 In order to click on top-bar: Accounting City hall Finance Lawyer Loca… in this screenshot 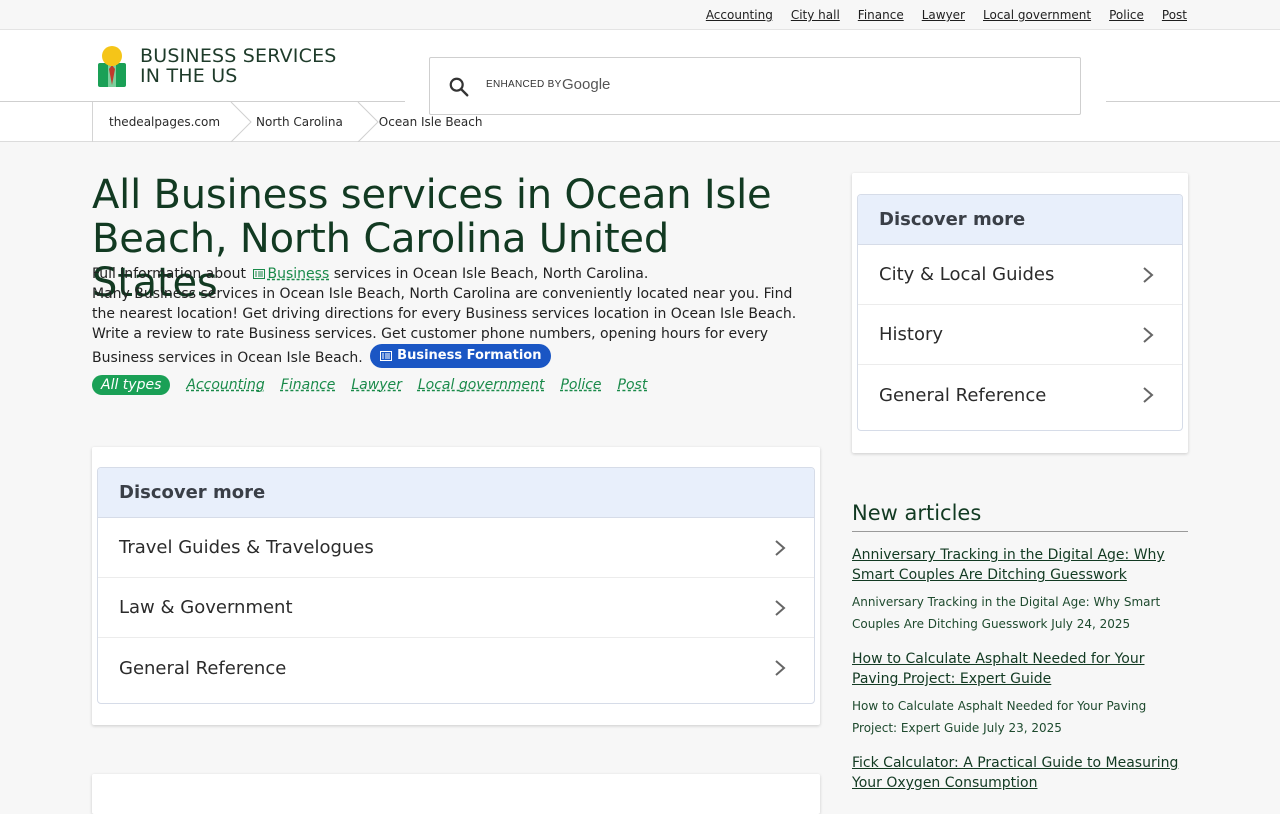, I will do `click(640, 15)`.